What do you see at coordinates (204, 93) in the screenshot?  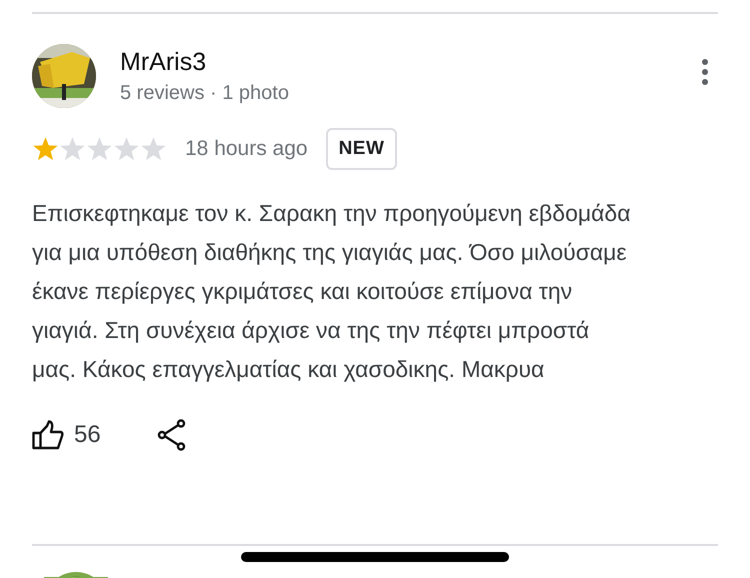 I see `review-count: 5 reviews · 1 photo` at bounding box center [204, 93].